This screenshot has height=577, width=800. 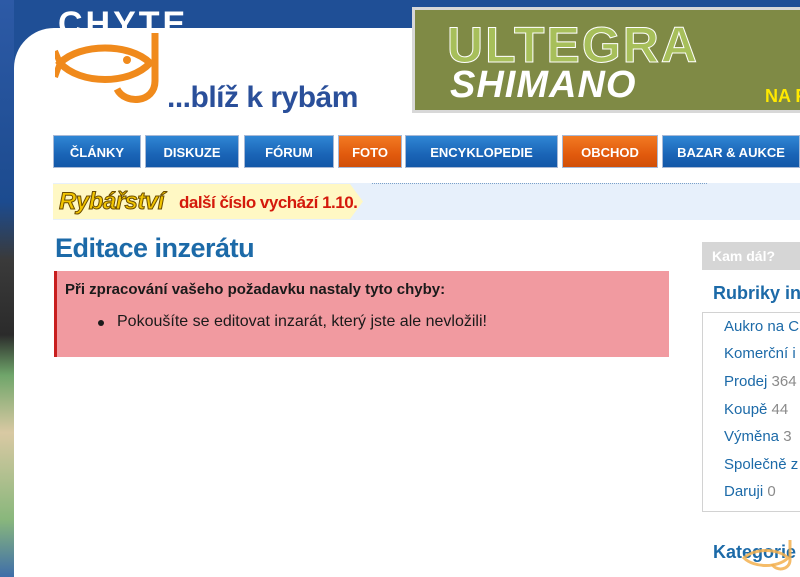 What do you see at coordinates (746, 409) in the screenshot?
I see `sidebar-item-label: Koupě` at bounding box center [746, 409].